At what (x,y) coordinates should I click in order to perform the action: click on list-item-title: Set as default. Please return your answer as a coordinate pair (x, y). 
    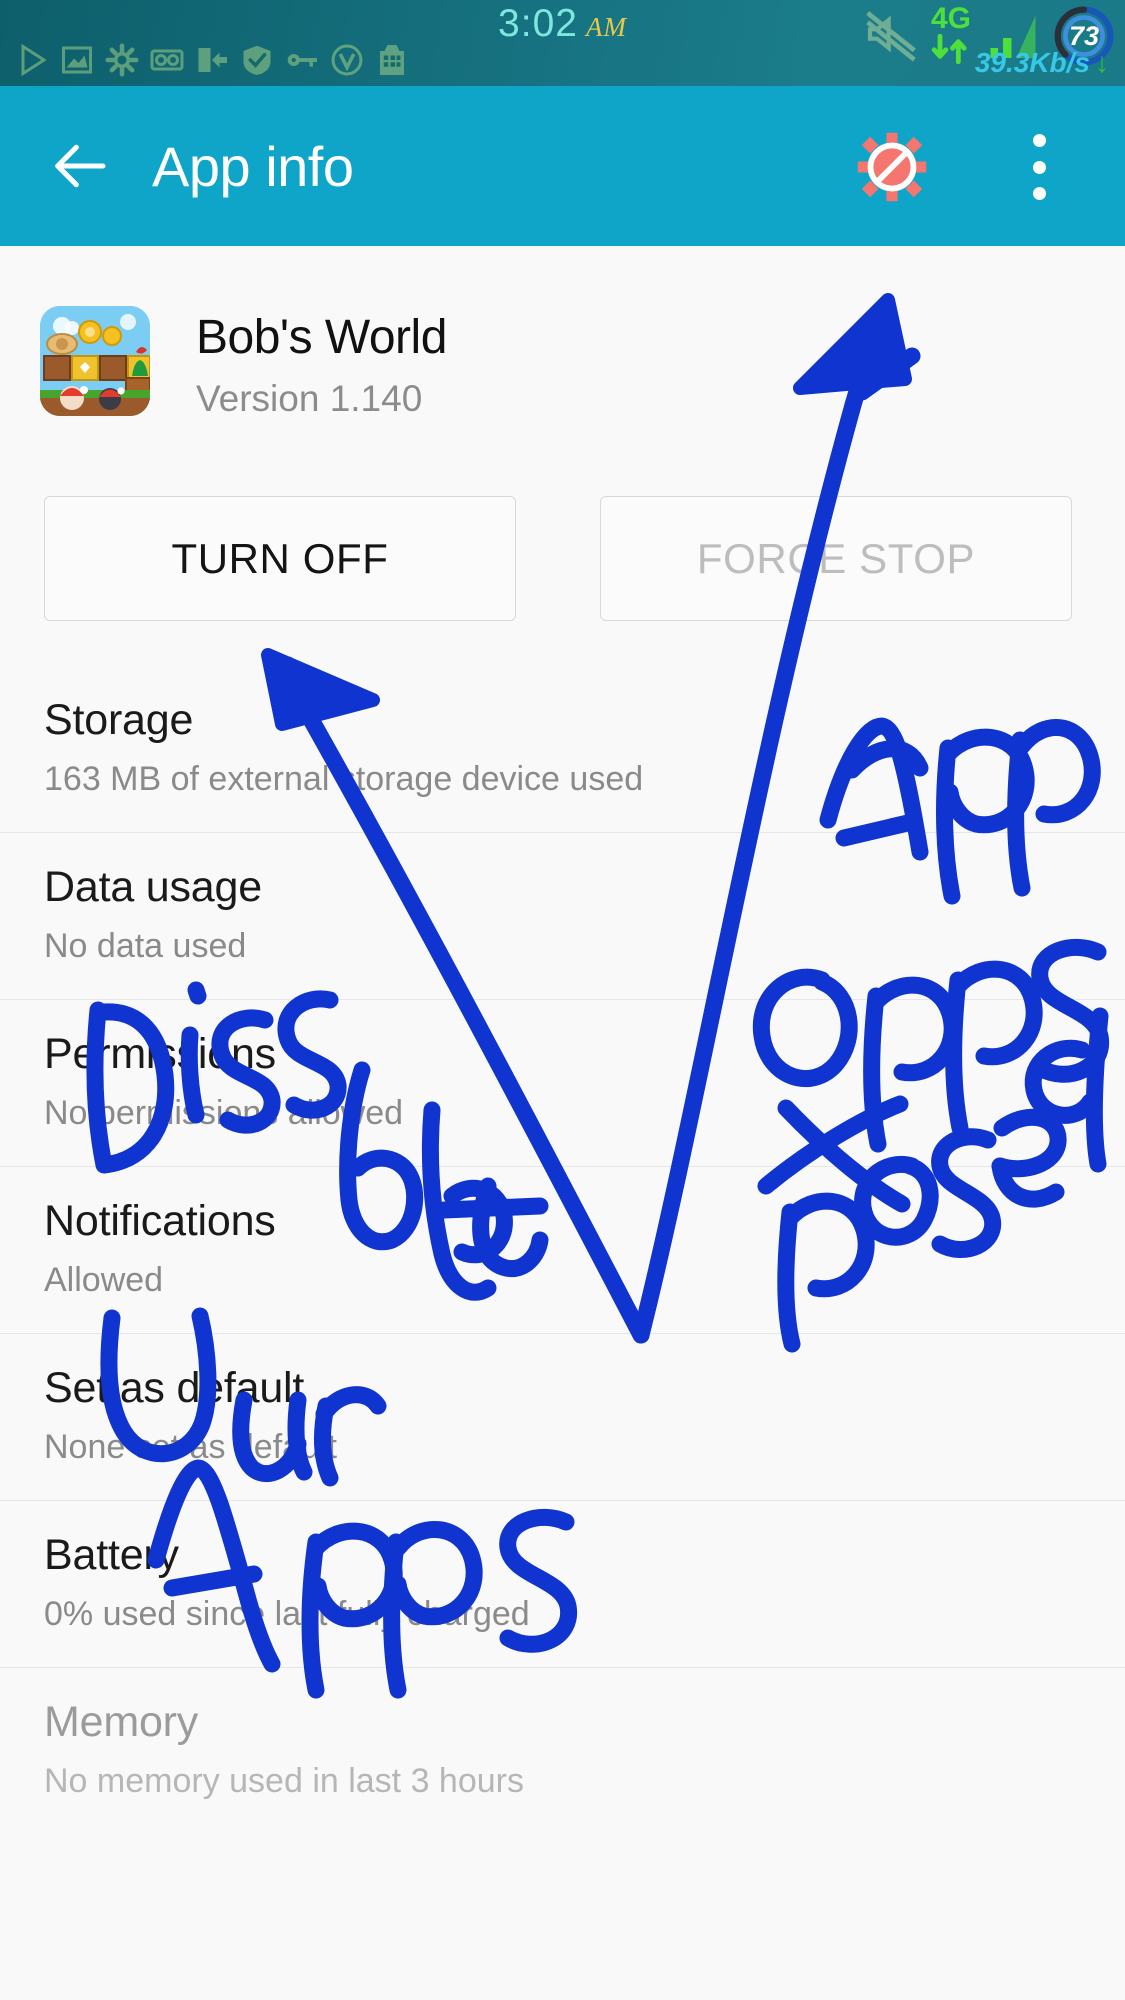
    Looking at the image, I should click on (174, 1388).